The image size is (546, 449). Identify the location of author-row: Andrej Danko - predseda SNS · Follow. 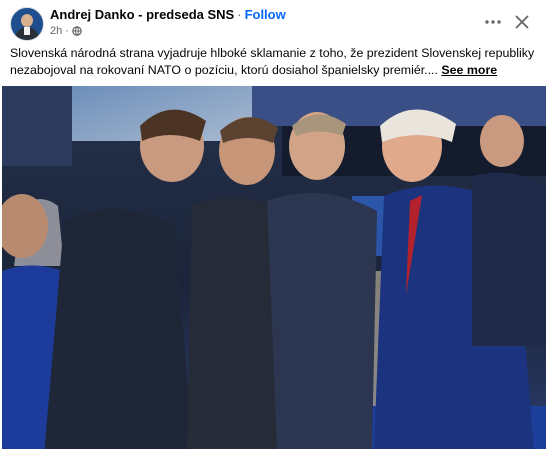
(168, 14).